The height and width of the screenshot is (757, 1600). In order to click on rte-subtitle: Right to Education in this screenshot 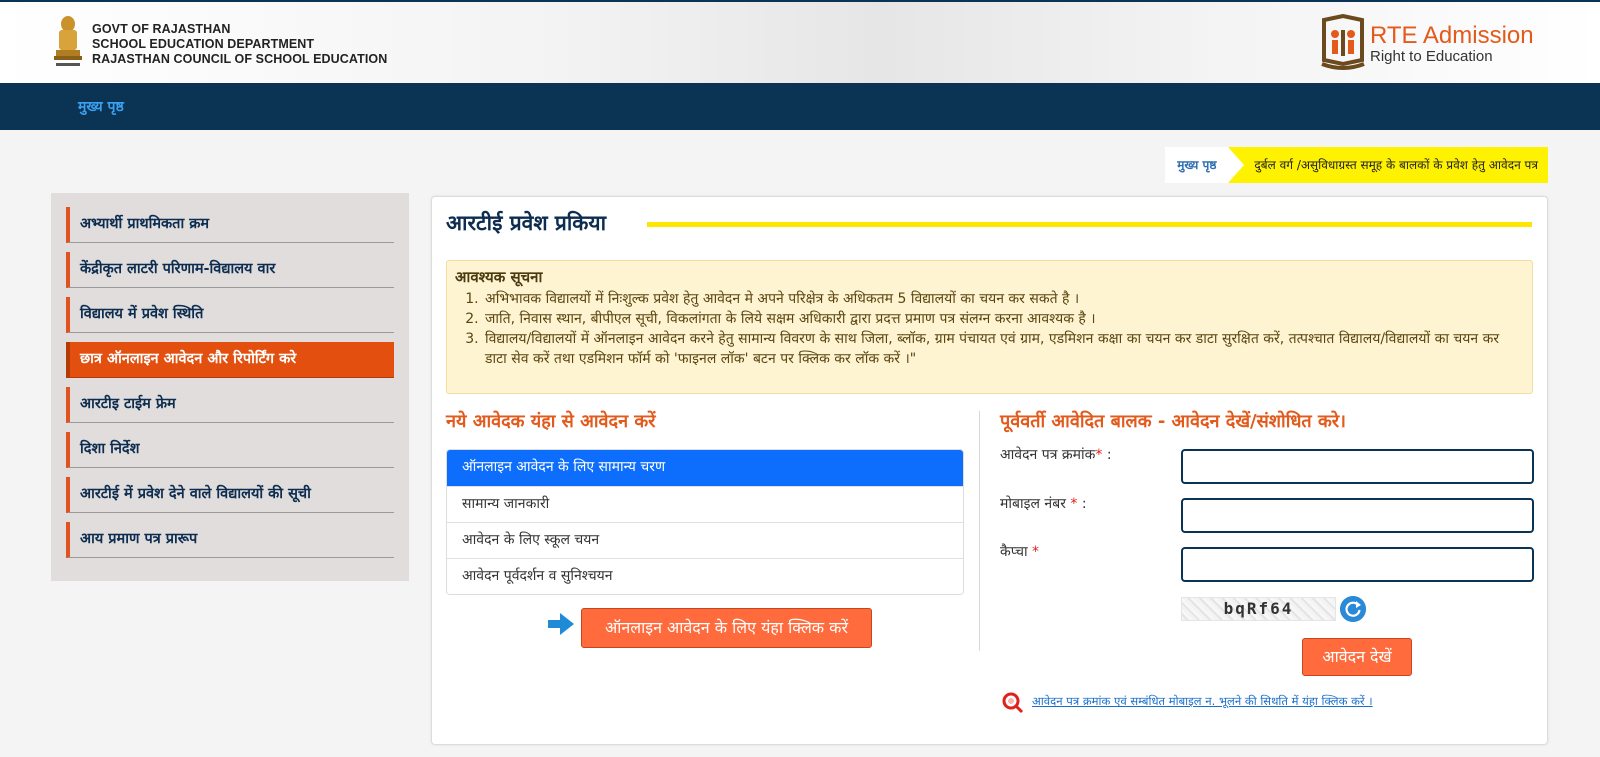, I will do `click(1431, 56)`.